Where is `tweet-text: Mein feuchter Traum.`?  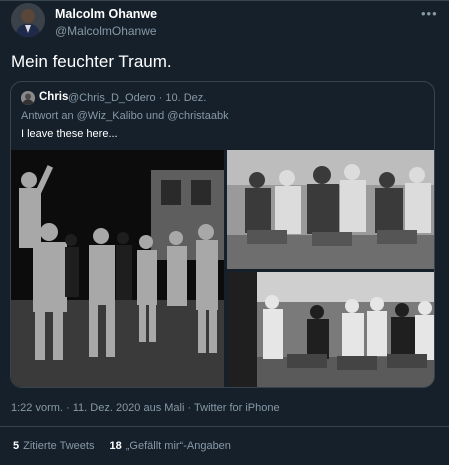 tweet-text: Mein feuchter Traum. is located at coordinates (91, 61).